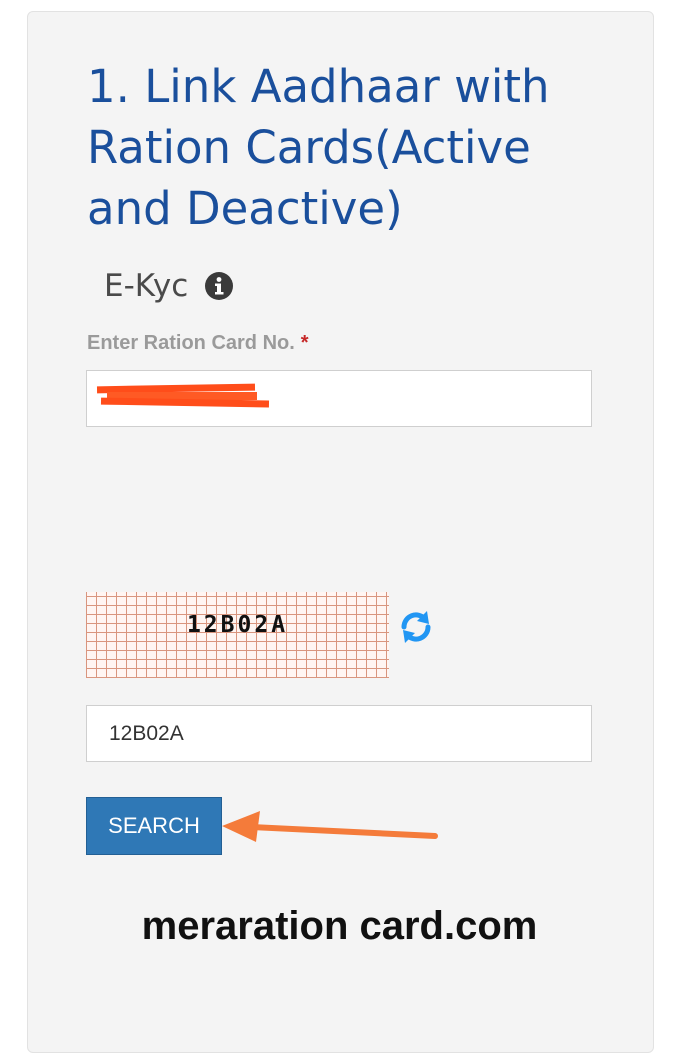 This screenshot has height=1053, width=679. What do you see at coordinates (416, 627) in the screenshot?
I see `refresh-icon` at bounding box center [416, 627].